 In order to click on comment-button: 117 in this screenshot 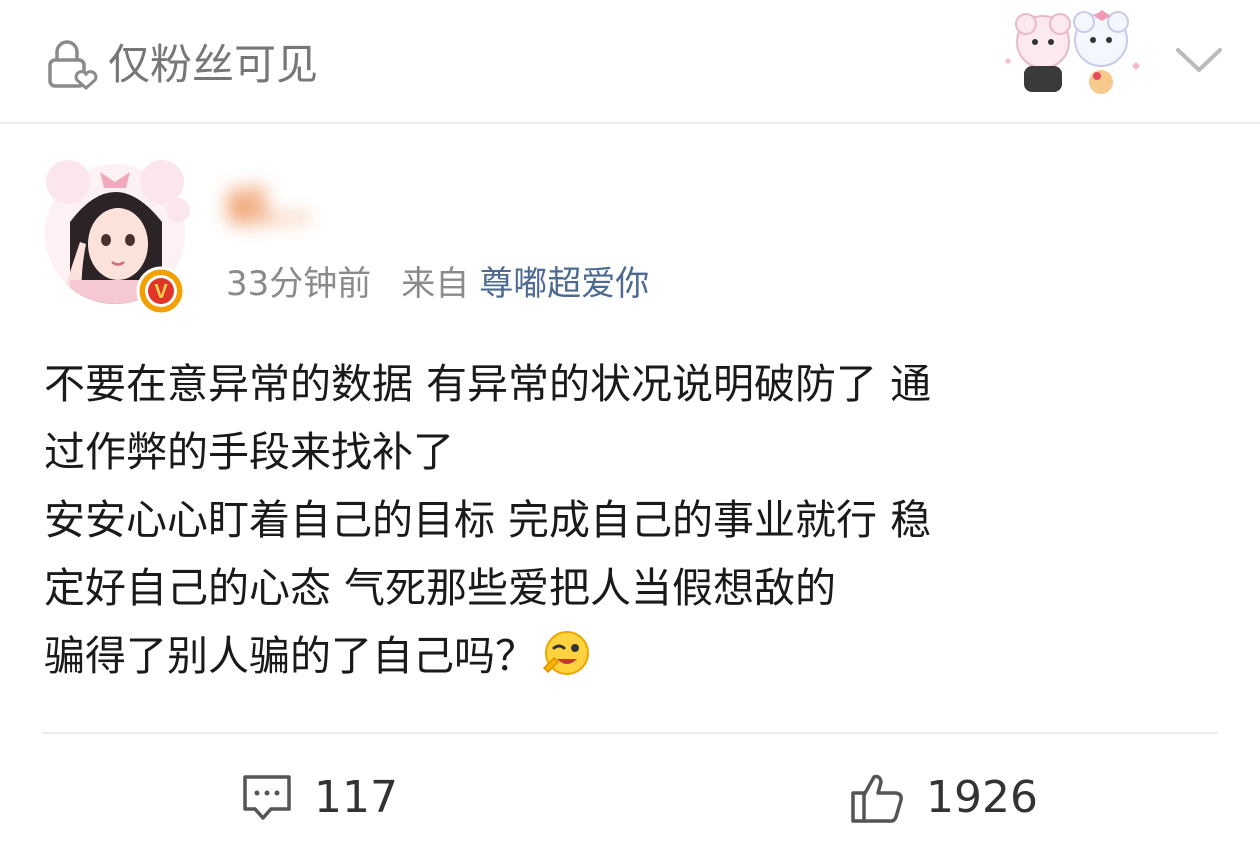, I will do `click(319, 798)`.